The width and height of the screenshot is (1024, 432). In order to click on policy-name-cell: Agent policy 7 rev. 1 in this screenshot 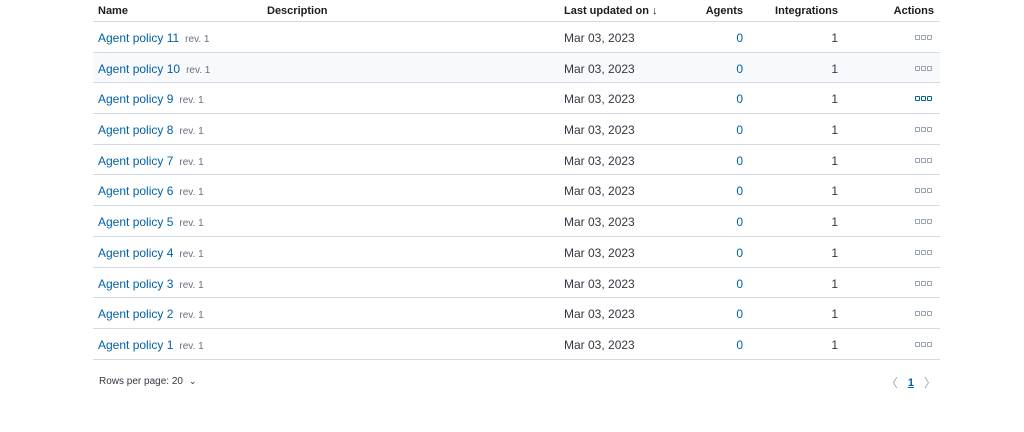, I will do `click(151, 161)`.